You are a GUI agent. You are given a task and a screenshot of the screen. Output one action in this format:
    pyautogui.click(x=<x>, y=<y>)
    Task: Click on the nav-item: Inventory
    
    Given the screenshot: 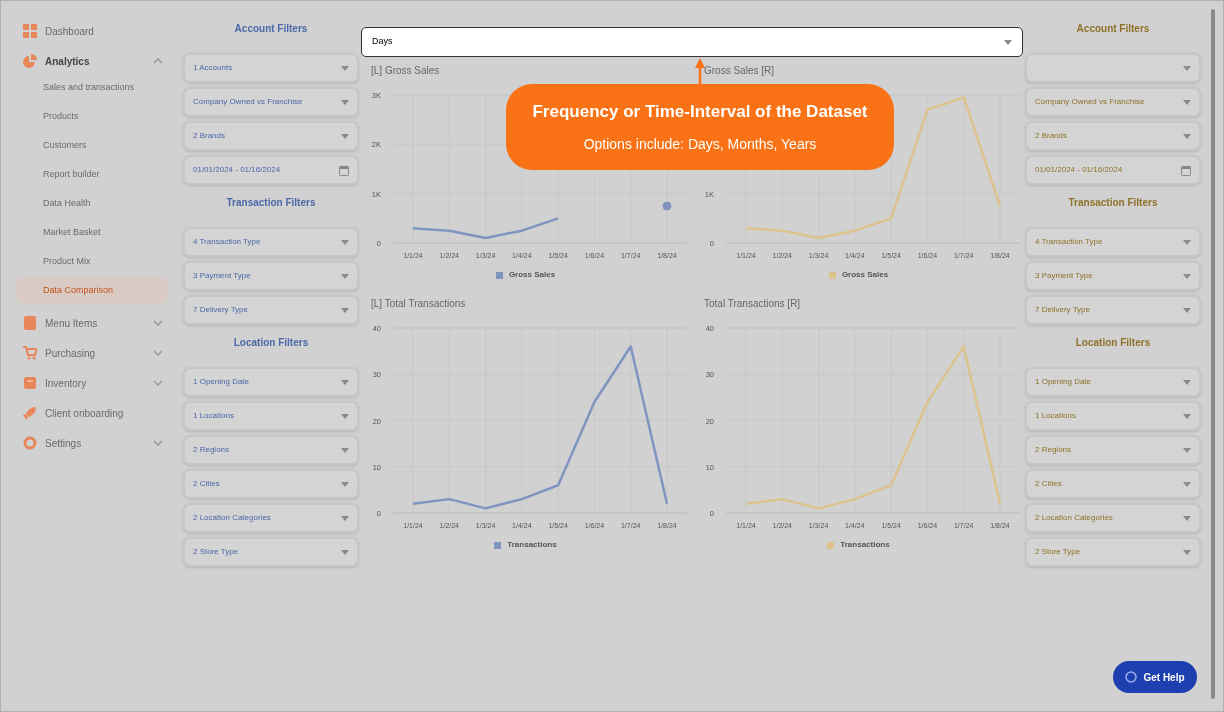 What is the action you would take?
    pyautogui.click(x=95, y=383)
    